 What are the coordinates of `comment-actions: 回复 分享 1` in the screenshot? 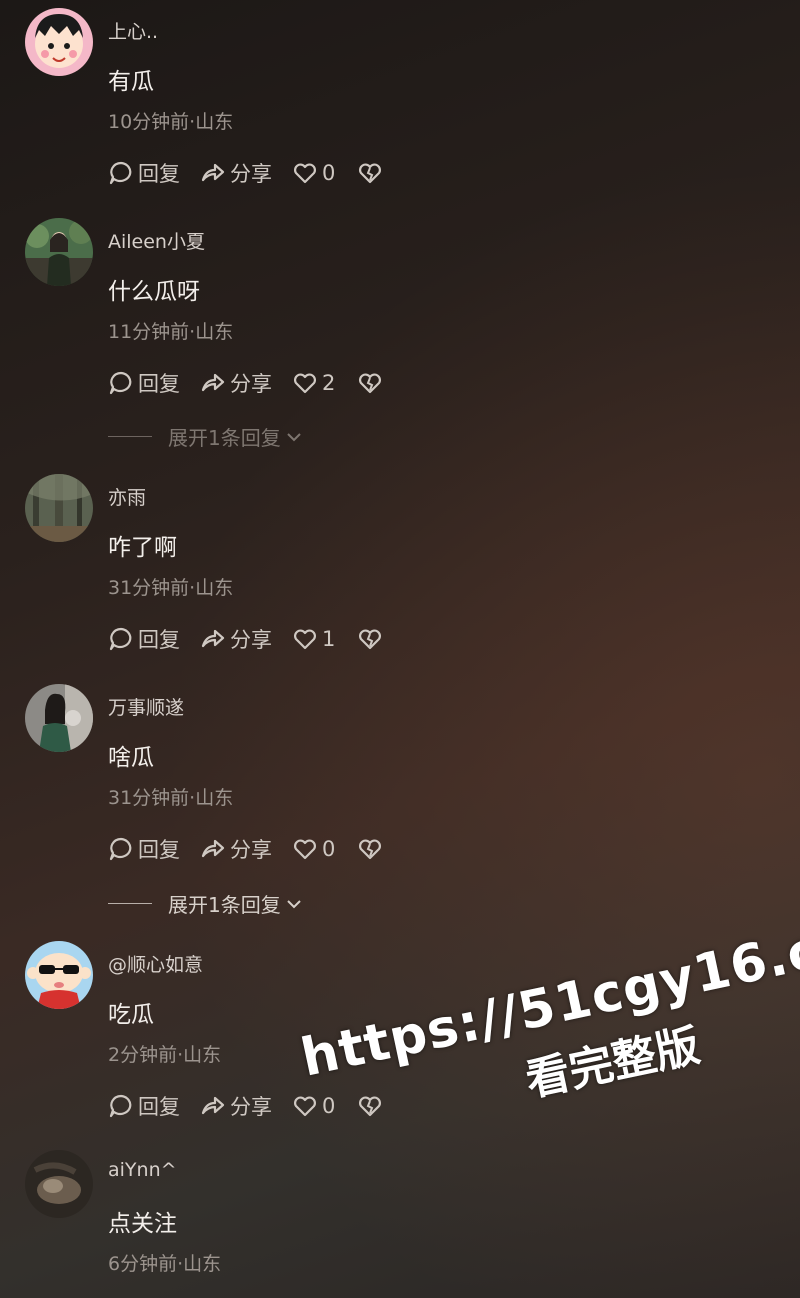 It's located at (257, 639).